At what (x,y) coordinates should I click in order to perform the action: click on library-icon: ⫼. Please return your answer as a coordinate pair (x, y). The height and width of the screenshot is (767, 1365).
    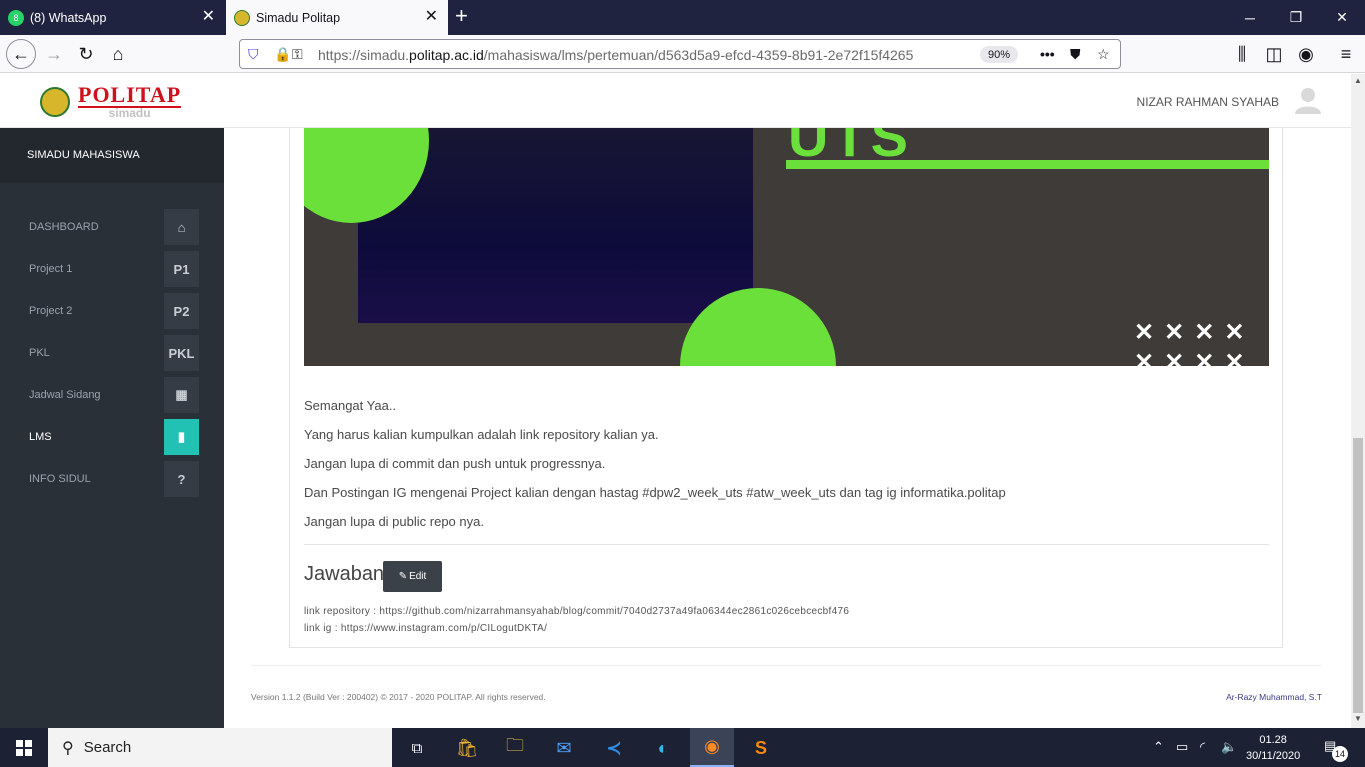
    Looking at the image, I should click on (1242, 54).